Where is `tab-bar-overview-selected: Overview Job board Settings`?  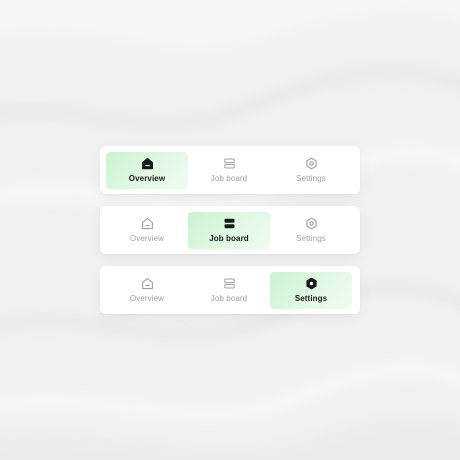
tab-bar-overview-selected: Overview Job board Settings is located at coordinates (230, 170).